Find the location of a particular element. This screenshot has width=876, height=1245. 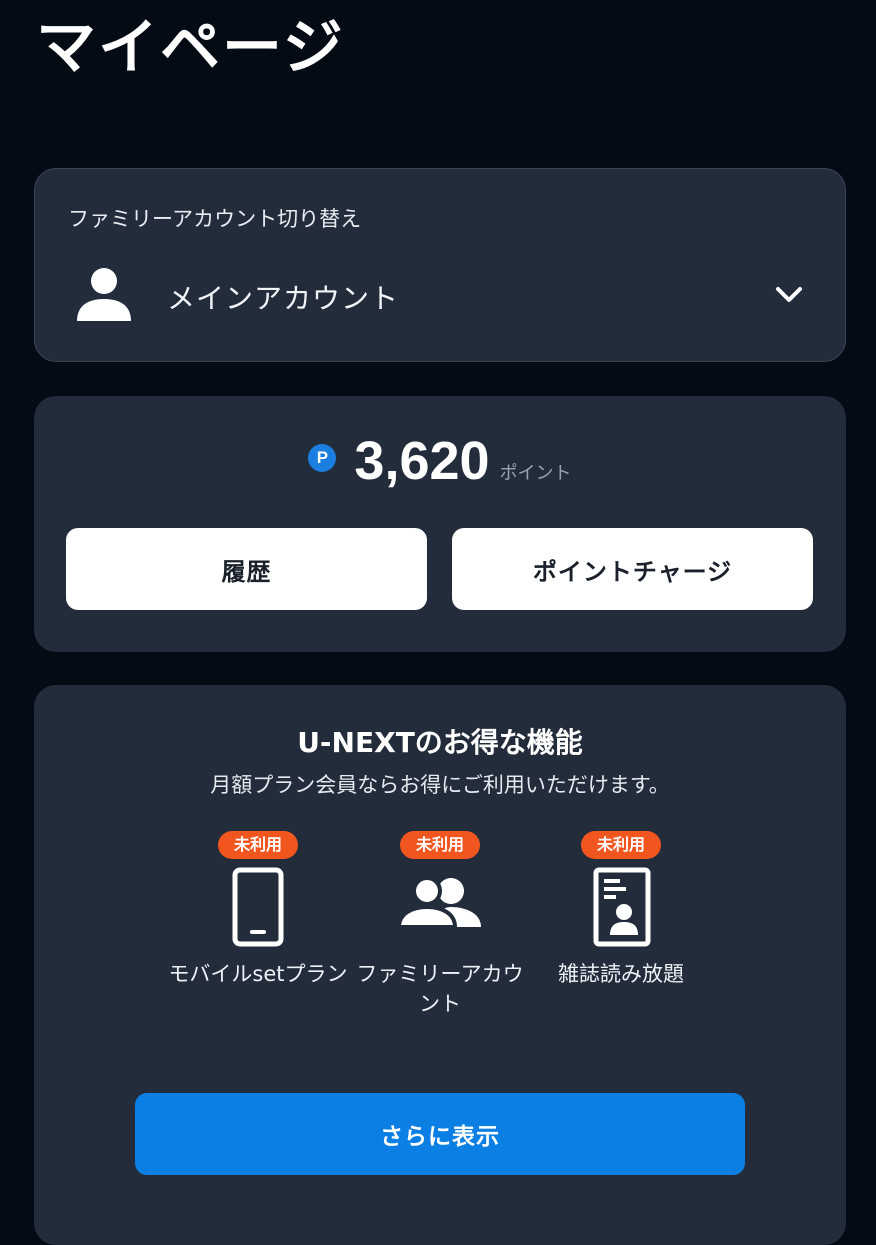

account-switcher-dropdown: メインアカウント is located at coordinates (440, 294).